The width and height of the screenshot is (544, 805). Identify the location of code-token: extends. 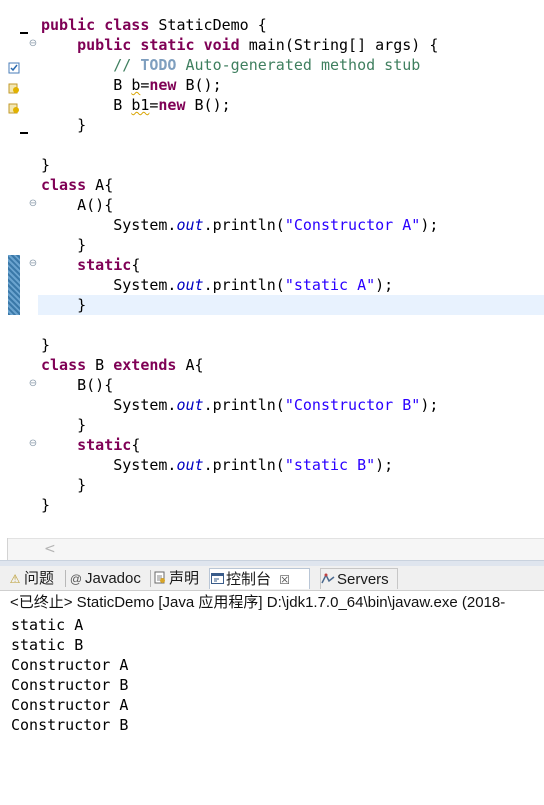
(145, 365).